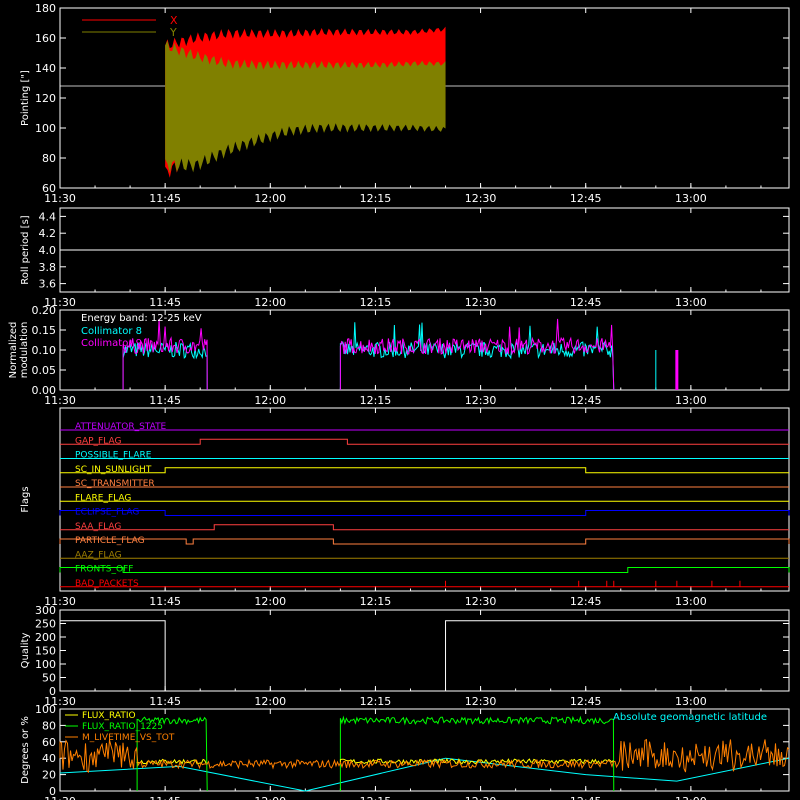 This screenshot has height=800, width=800. I want to click on flag-line-eclipse-flag, so click(424, 513).